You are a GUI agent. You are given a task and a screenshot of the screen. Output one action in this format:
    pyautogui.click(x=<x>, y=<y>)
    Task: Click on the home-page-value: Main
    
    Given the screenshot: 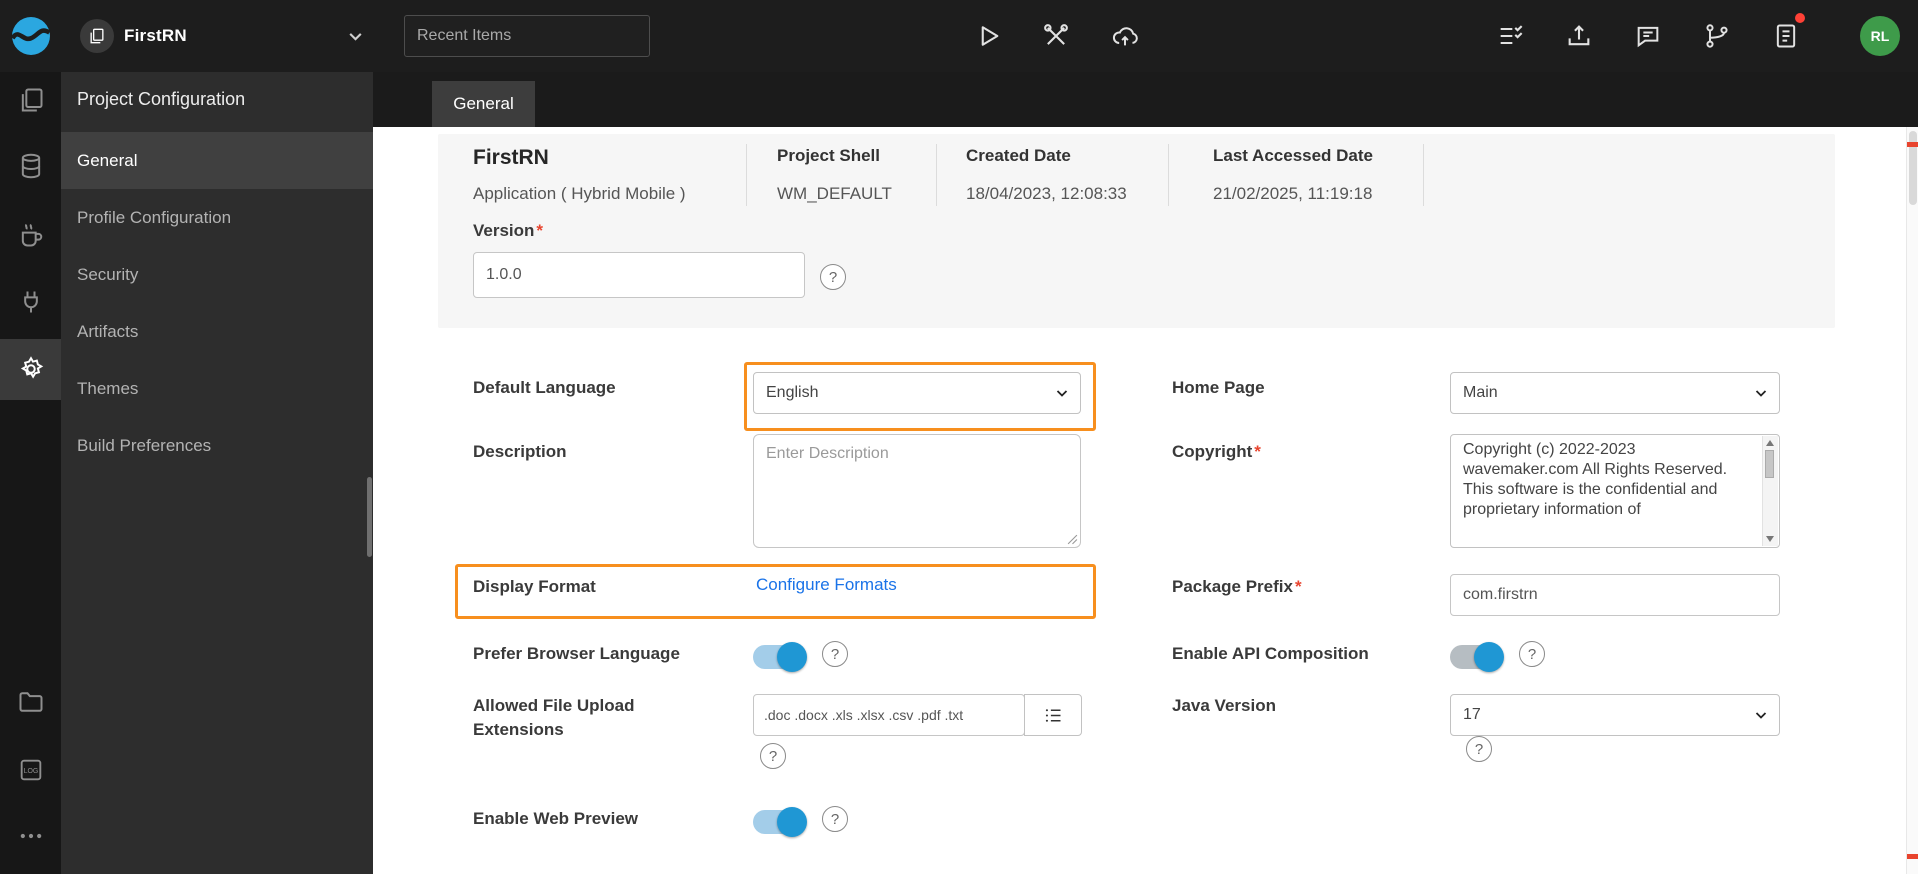 What is the action you would take?
    pyautogui.click(x=1480, y=392)
    